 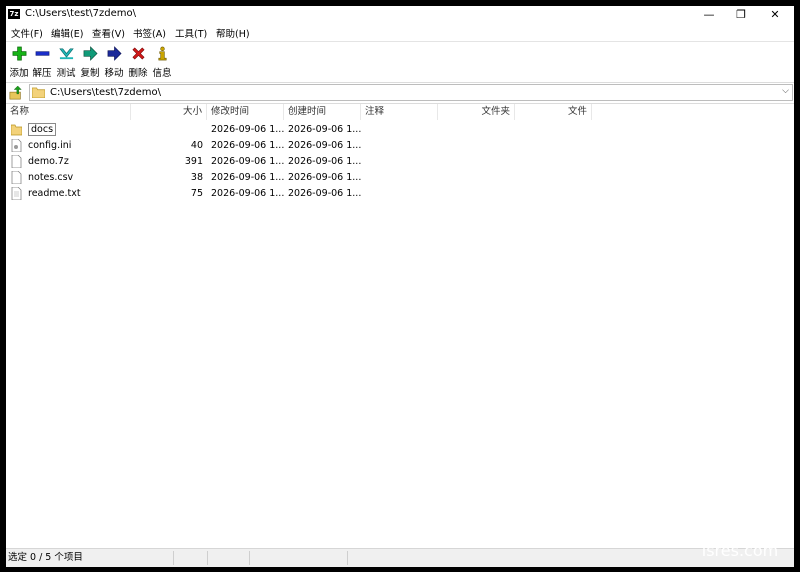 What do you see at coordinates (50, 145) in the screenshot?
I see `file-name: config.ini` at bounding box center [50, 145].